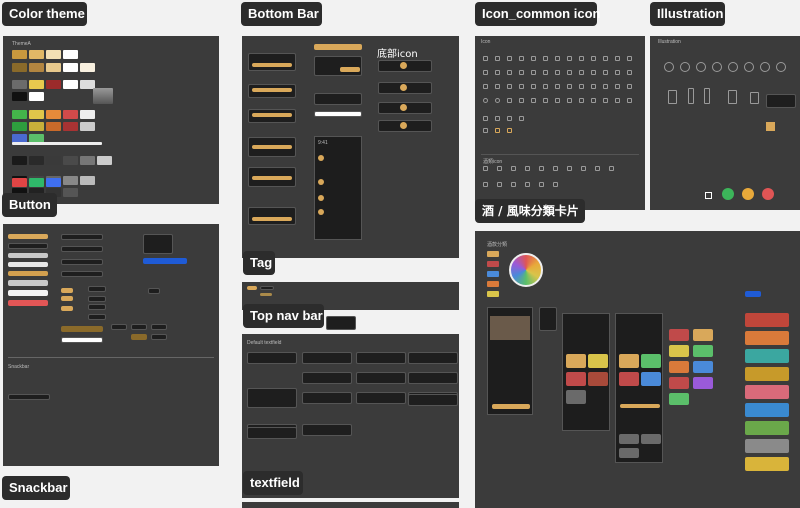 This screenshot has height=508, width=800. Describe the element at coordinates (341, 323) in the screenshot. I see `top-nav-bar-sample` at that location.